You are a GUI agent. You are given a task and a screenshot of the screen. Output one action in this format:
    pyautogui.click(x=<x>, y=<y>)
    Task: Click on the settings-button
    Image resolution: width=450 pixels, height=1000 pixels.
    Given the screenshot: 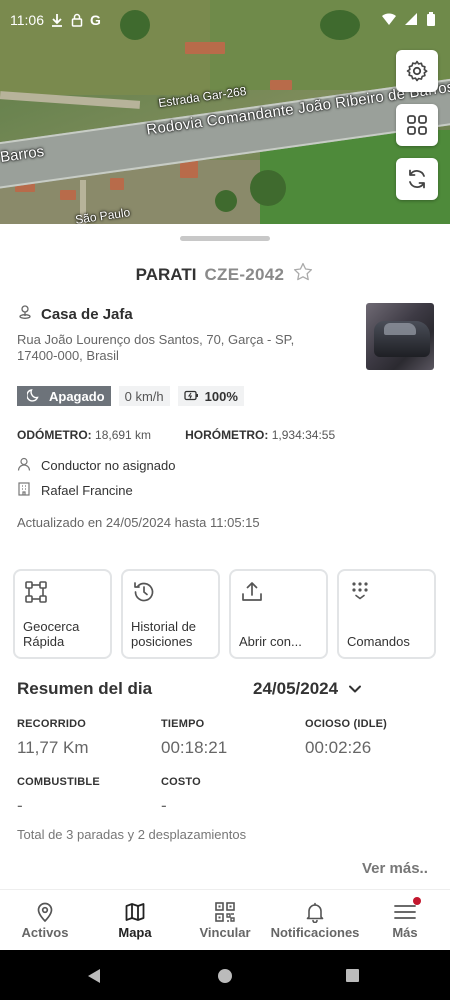 What is the action you would take?
    pyautogui.click(x=417, y=71)
    